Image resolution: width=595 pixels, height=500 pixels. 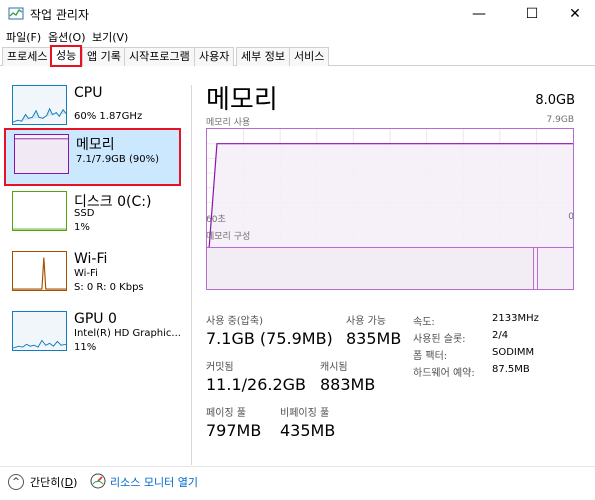 What do you see at coordinates (154, 482) in the screenshot?
I see `open-resource-monitor-link: 리소스 모니터 열기` at bounding box center [154, 482].